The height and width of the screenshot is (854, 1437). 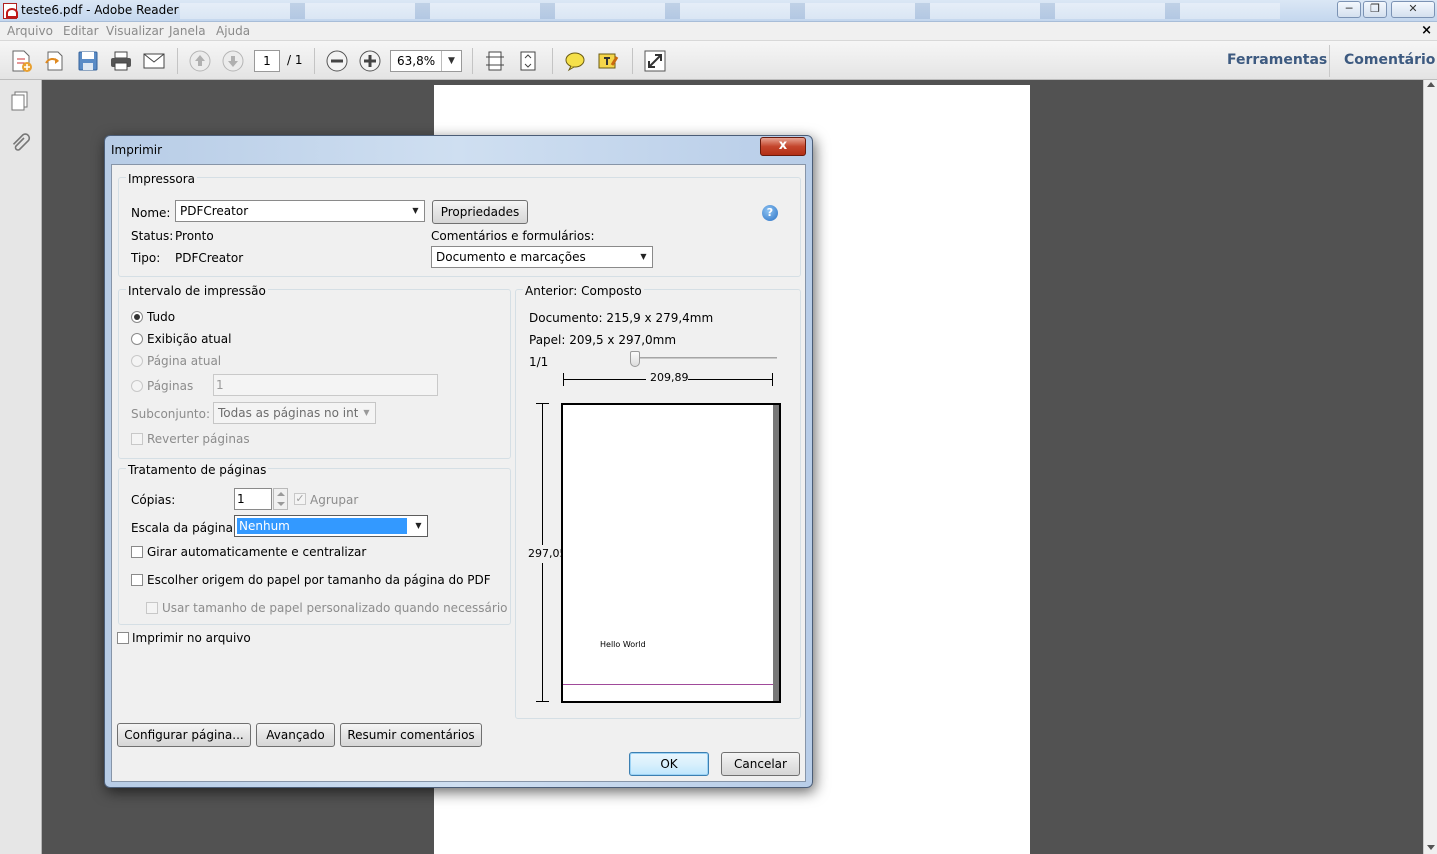 I want to click on printer-name-label: Nome:, so click(x=151, y=213).